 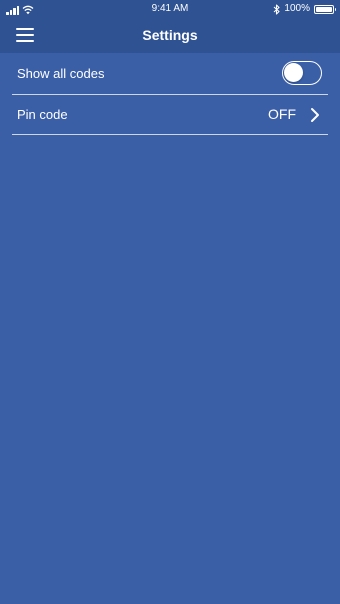 I want to click on row-divider, so click(x=170, y=134).